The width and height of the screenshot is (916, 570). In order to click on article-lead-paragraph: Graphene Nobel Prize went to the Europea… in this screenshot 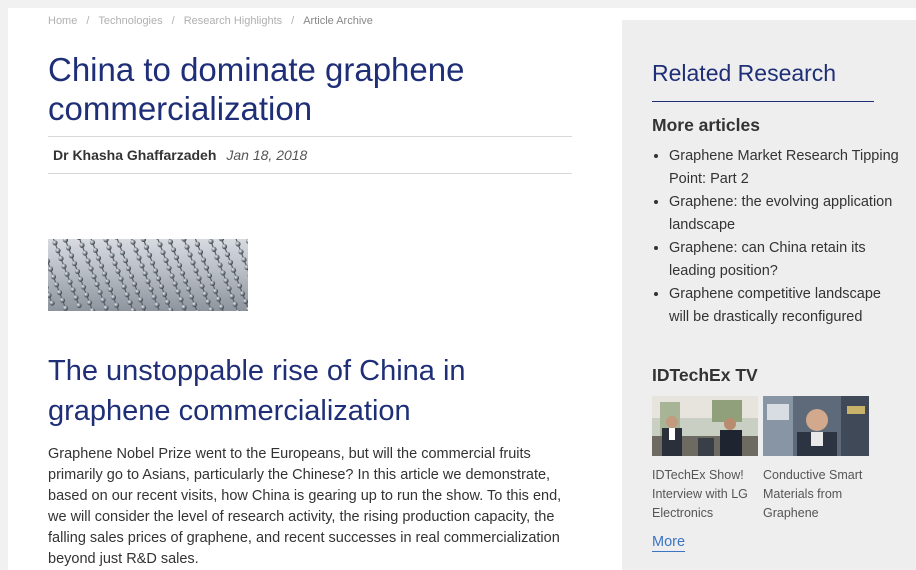, I will do `click(305, 506)`.